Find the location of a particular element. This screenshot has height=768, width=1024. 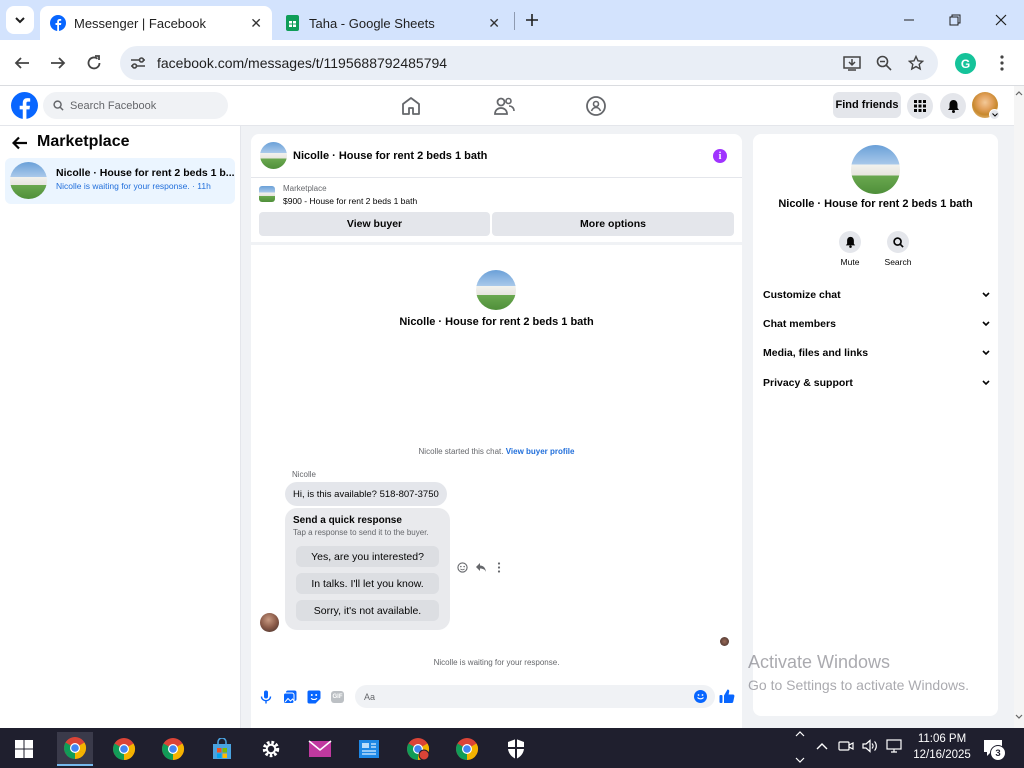

info-icon: i is located at coordinates (720, 156).